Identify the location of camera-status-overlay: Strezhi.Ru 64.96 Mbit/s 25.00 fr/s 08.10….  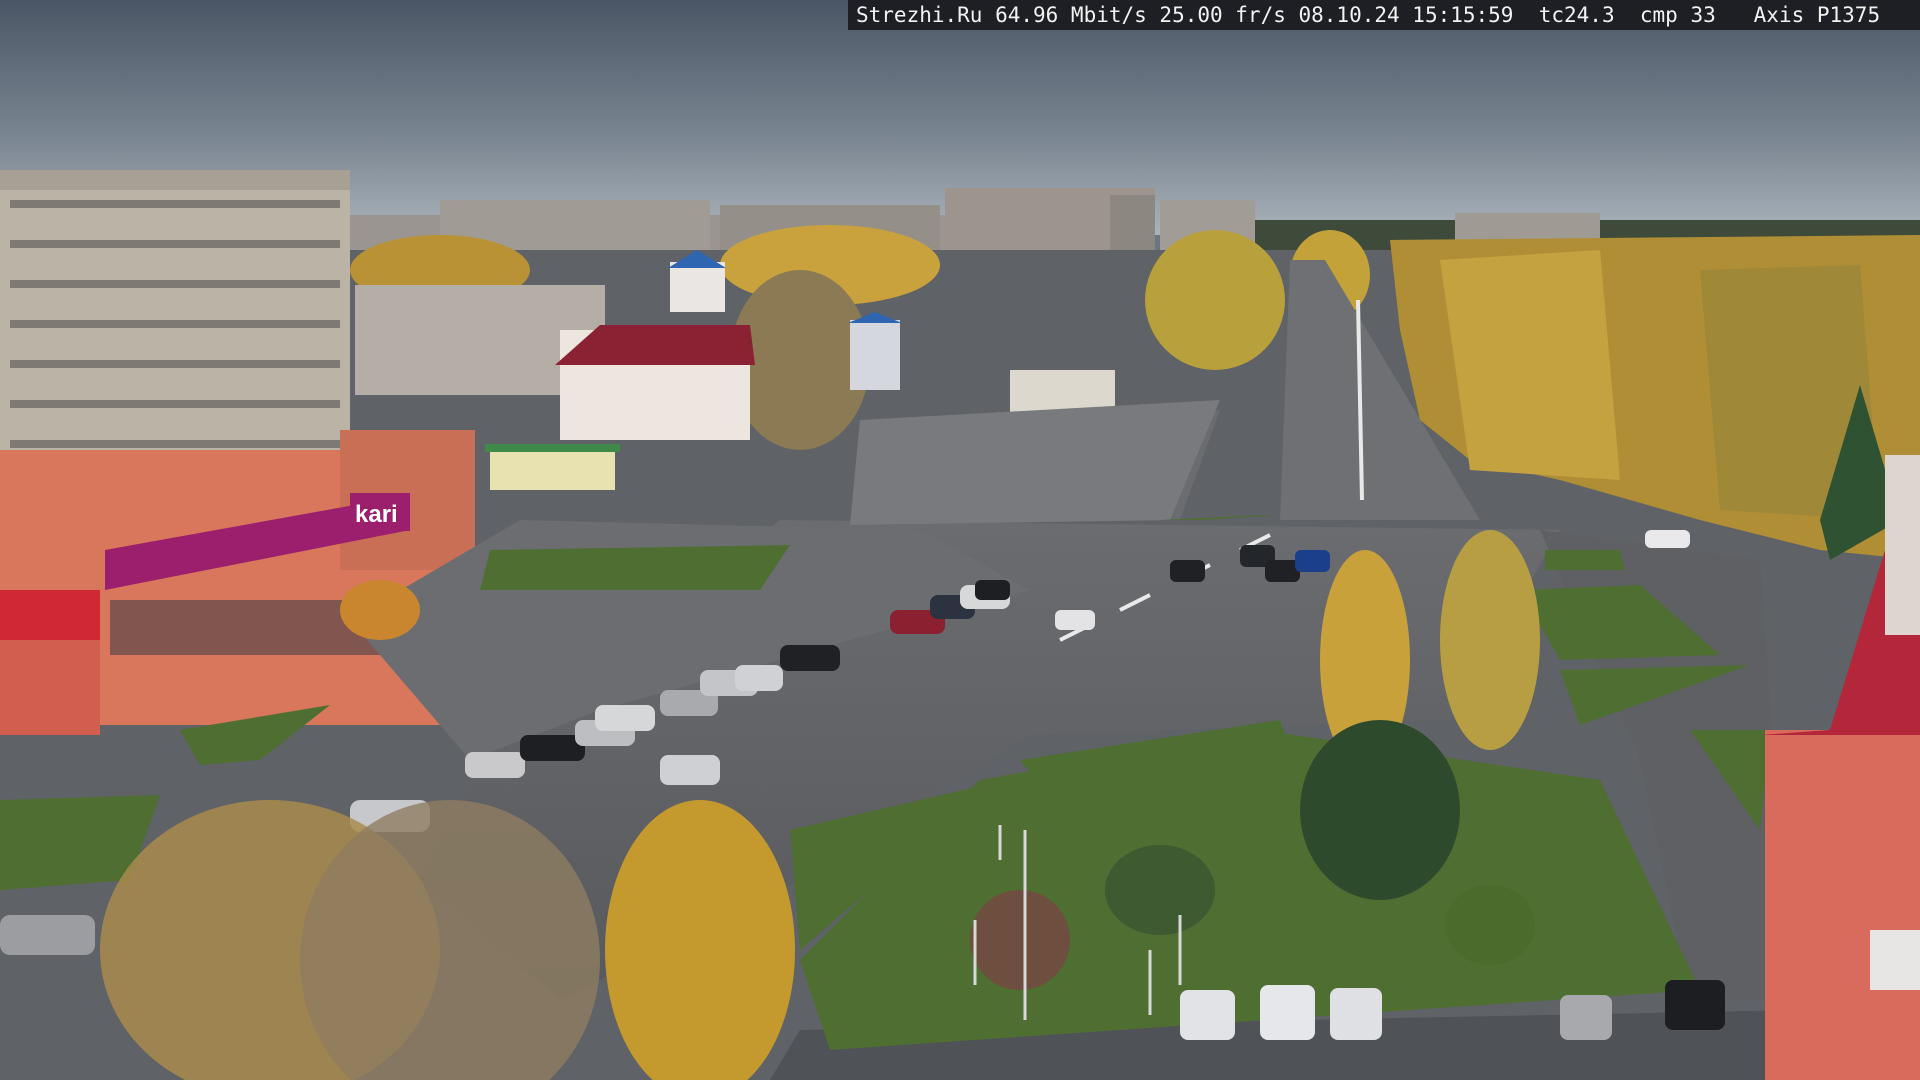
(1384, 15).